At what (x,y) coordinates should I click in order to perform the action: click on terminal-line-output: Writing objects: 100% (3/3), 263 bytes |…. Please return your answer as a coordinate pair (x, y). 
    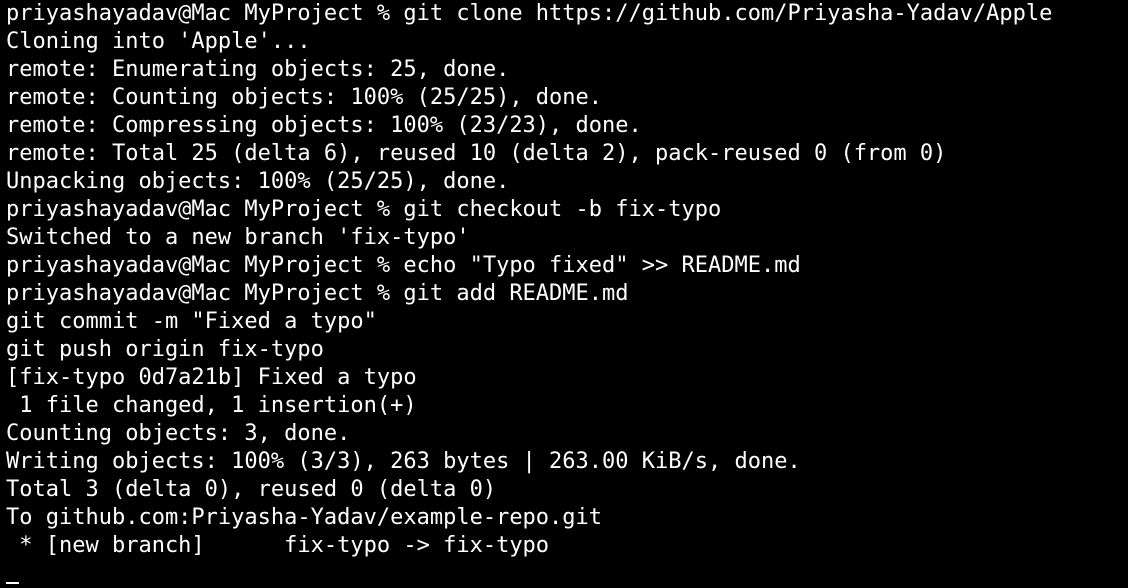
    Looking at the image, I should click on (403, 461).